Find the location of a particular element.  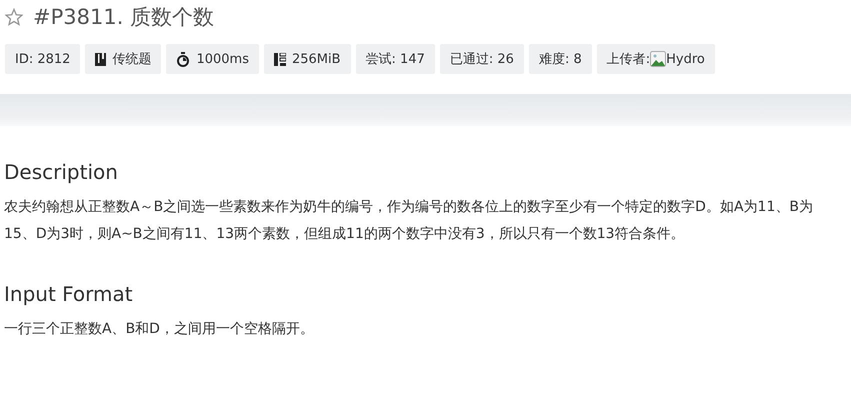

section-heading: Description is located at coordinates (61, 172).